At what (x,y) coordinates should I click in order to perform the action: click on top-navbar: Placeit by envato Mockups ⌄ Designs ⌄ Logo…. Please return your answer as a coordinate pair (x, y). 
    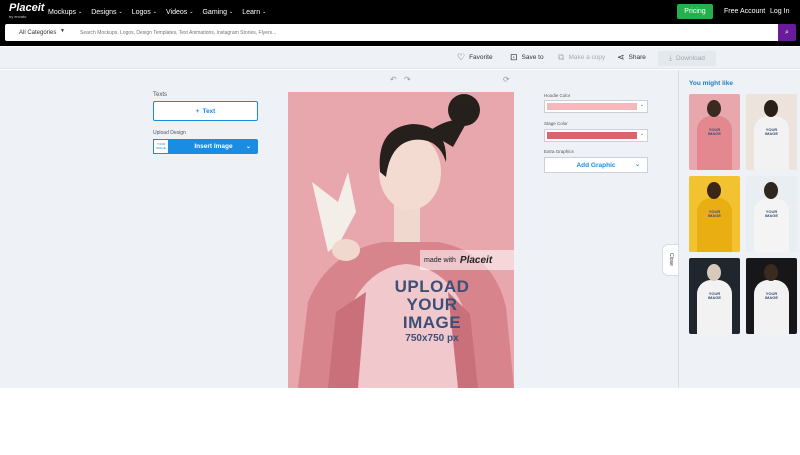
    Looking at the image, I should click on (400, 12).